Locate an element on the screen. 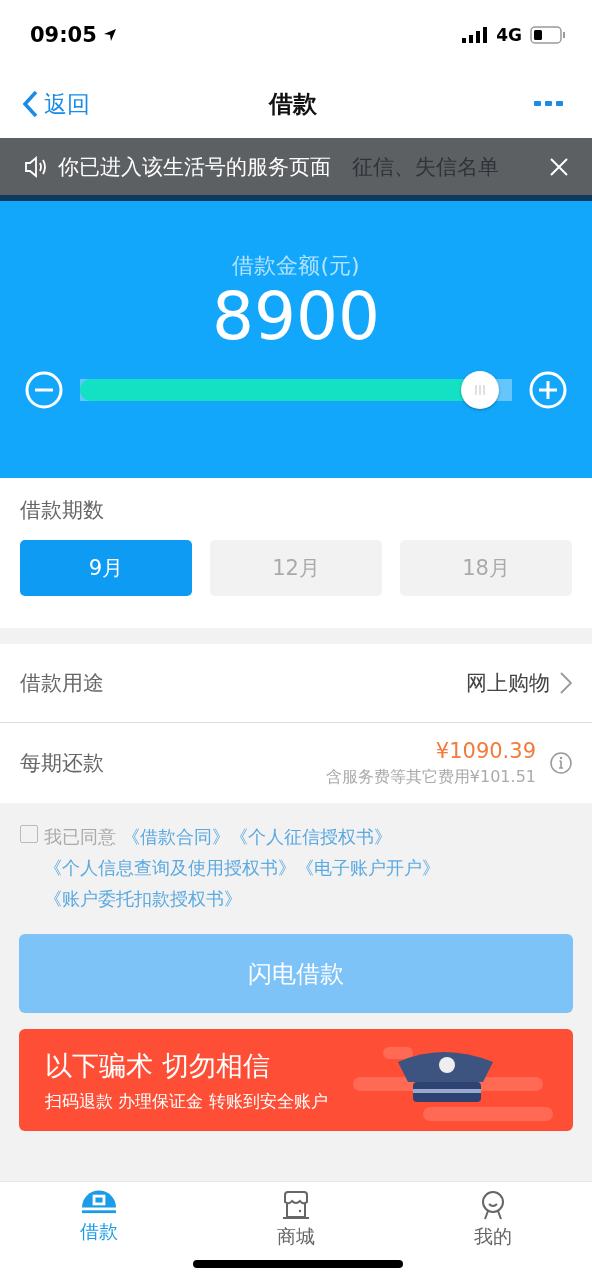 The image size is (592, 1280). page-title: 借款 is located at coordinates (293, 104).